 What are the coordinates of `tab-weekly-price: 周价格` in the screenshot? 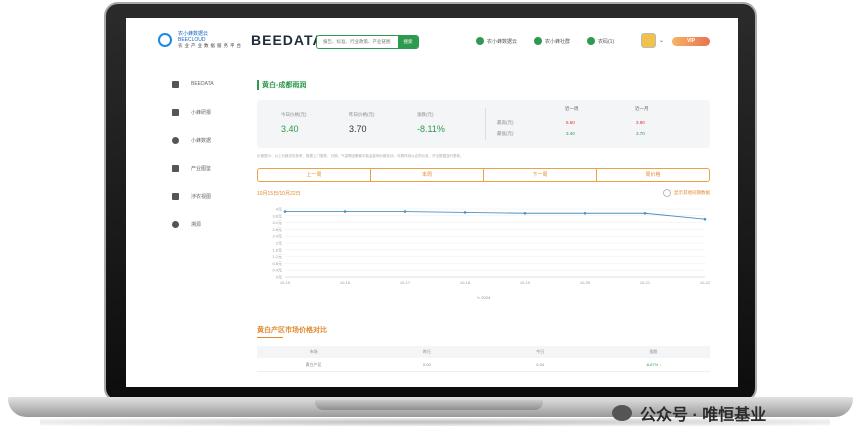 It's located at (653, 175).